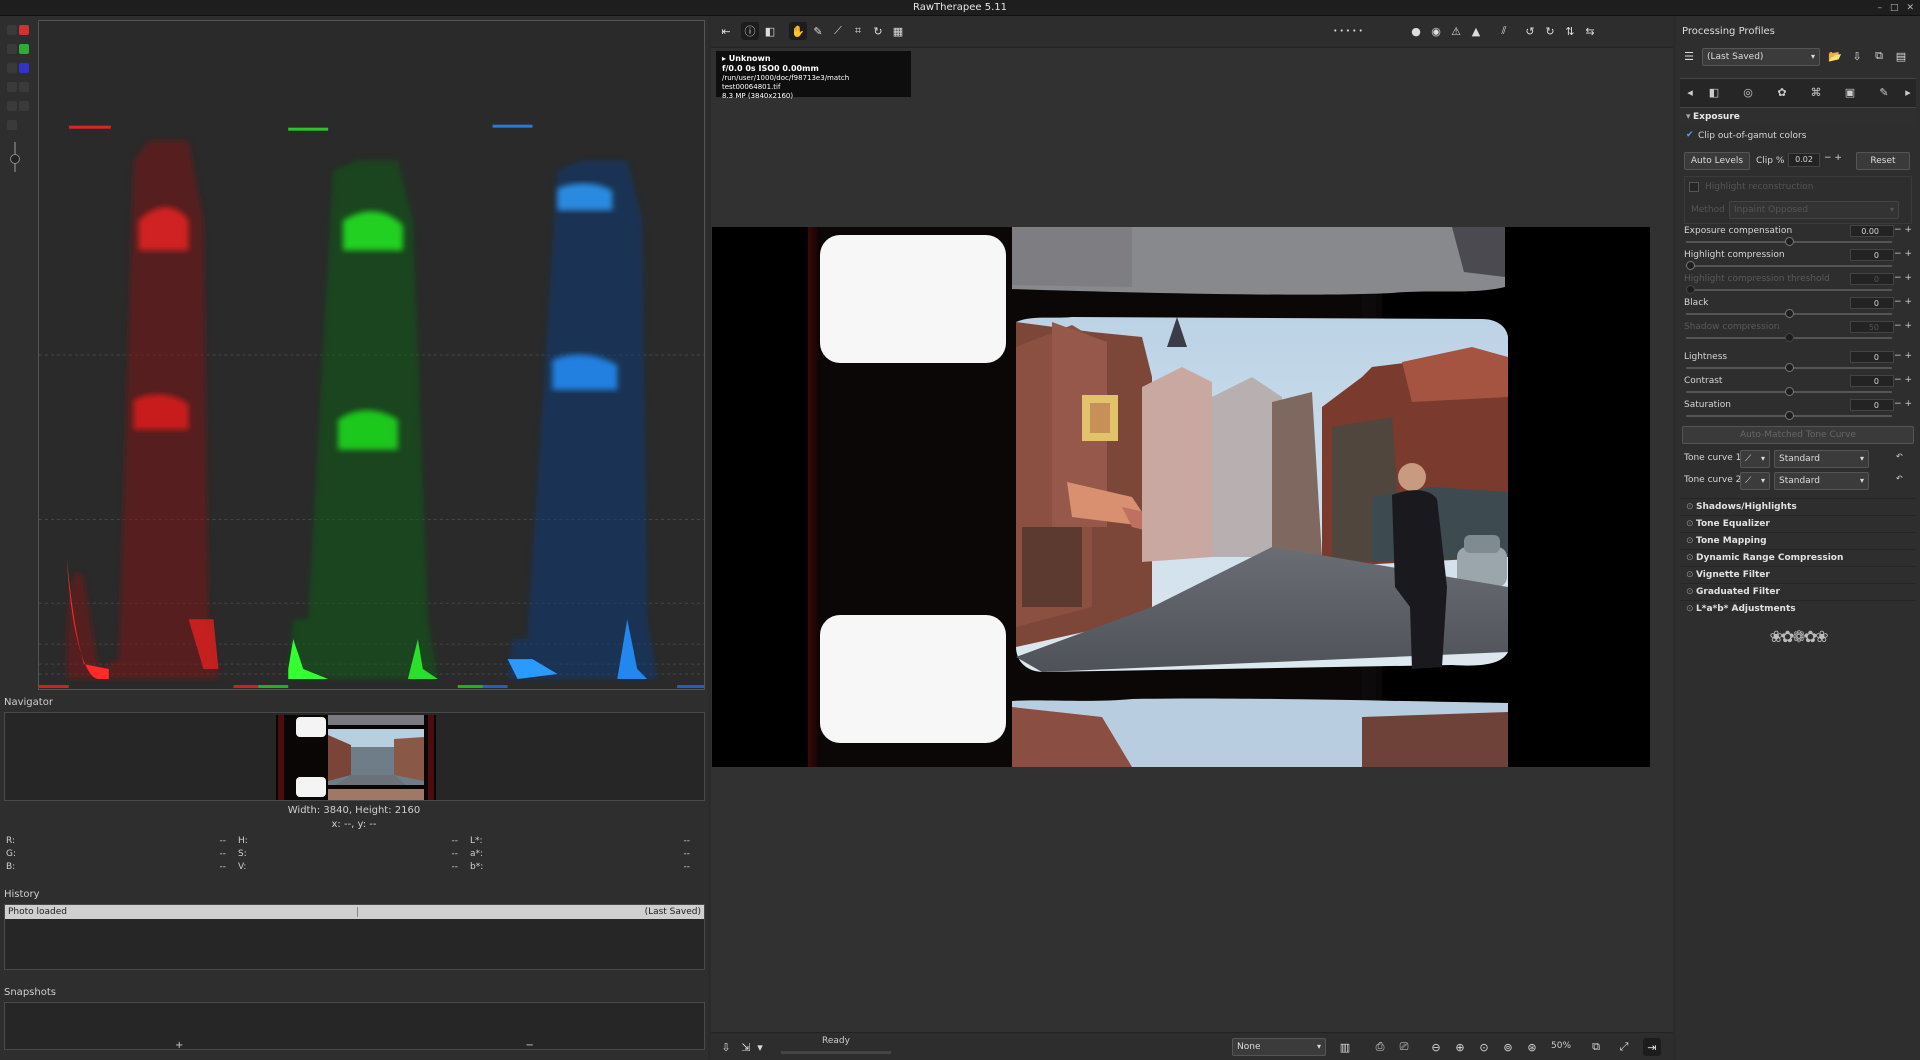  Describe the element at coordinates (1550, 31) in the screenshot. I see `rotate-right-icon: ↻` at that location.